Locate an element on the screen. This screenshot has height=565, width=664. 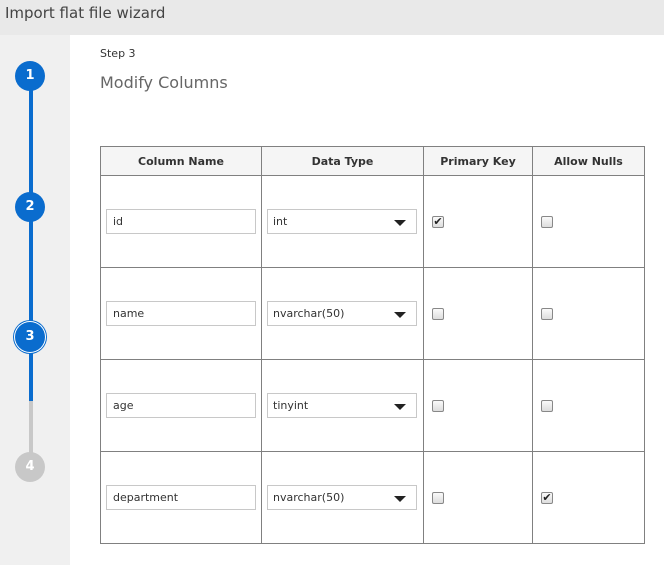
header-allow-nulls: Allow Nulls is located at coordinates (588, 161).